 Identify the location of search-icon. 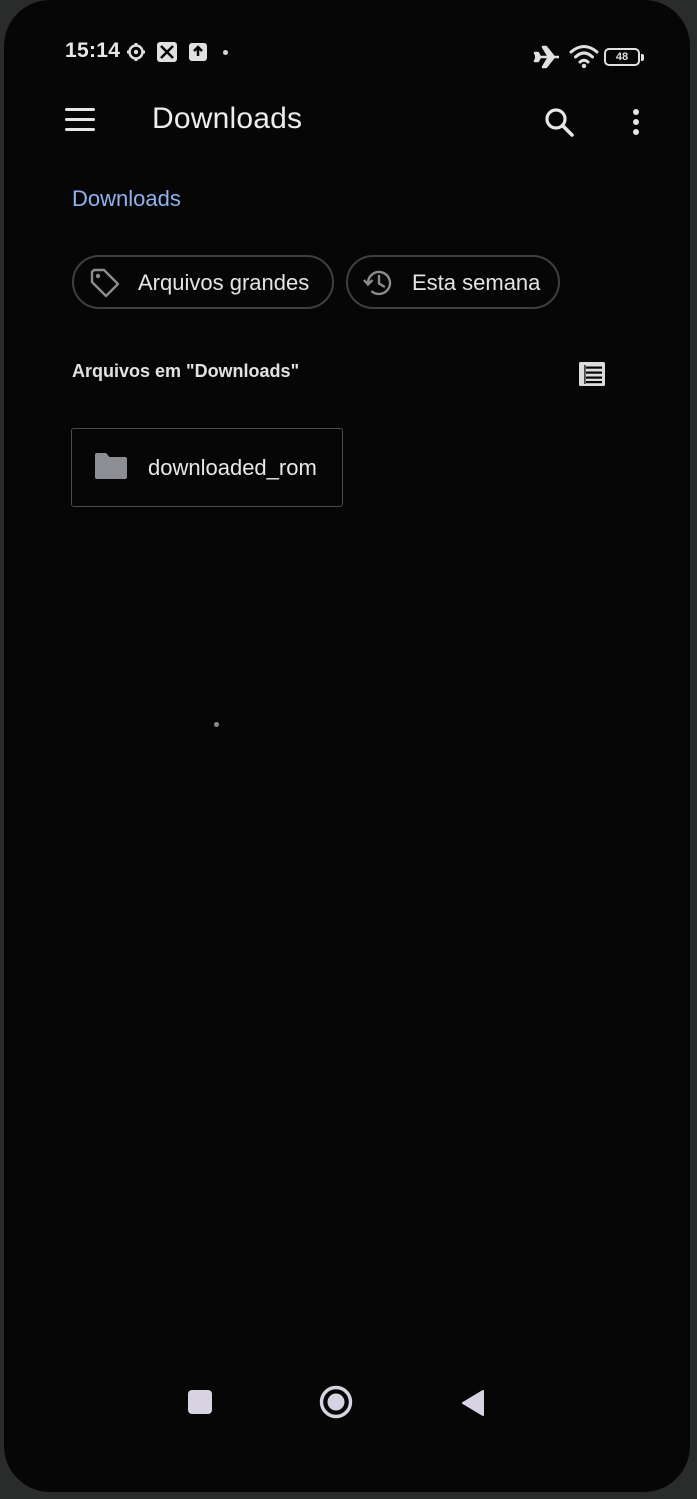
(559, 122).